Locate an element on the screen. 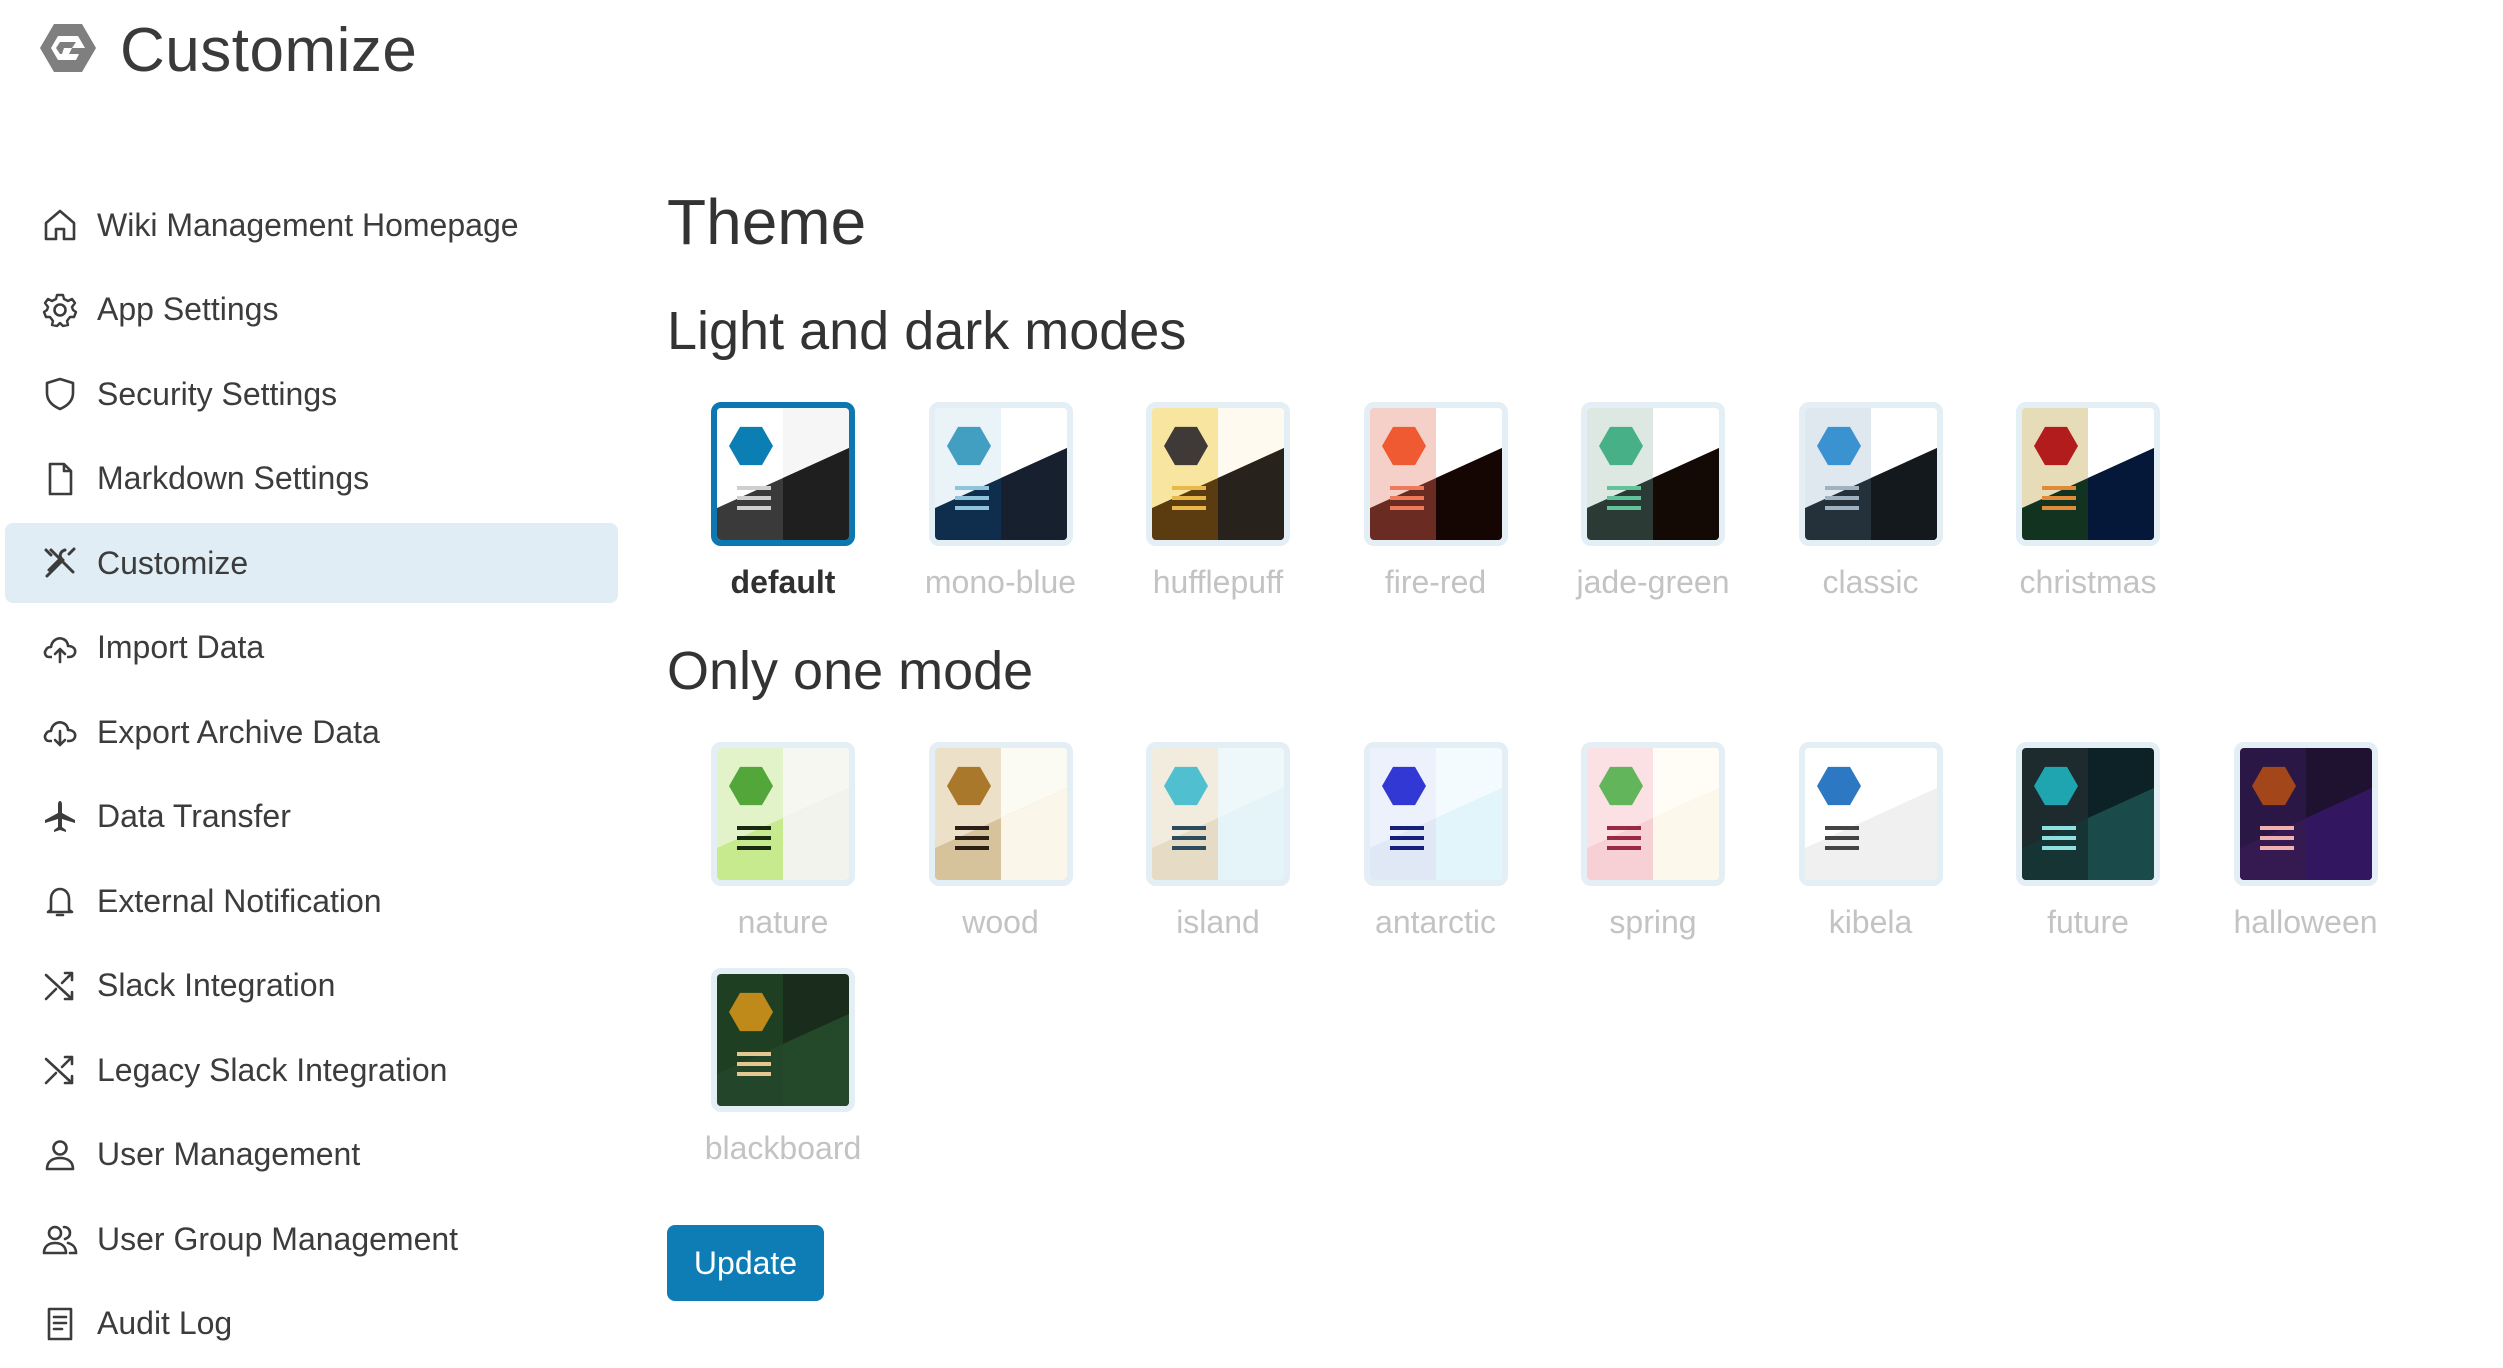 The image size is (2503, 1368). bell-icon is located at coordinates (60, 901).